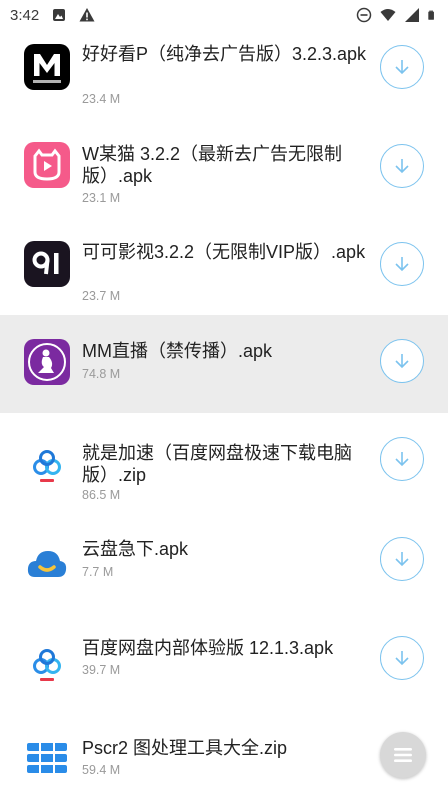 The width and height of the screenshot is (448, 800). Describe the element at coordinates (224, 669) in the screenshot. I see `list-item: 百度网盘内部体验版 12.1.3.apk 39.7 M` at that location.